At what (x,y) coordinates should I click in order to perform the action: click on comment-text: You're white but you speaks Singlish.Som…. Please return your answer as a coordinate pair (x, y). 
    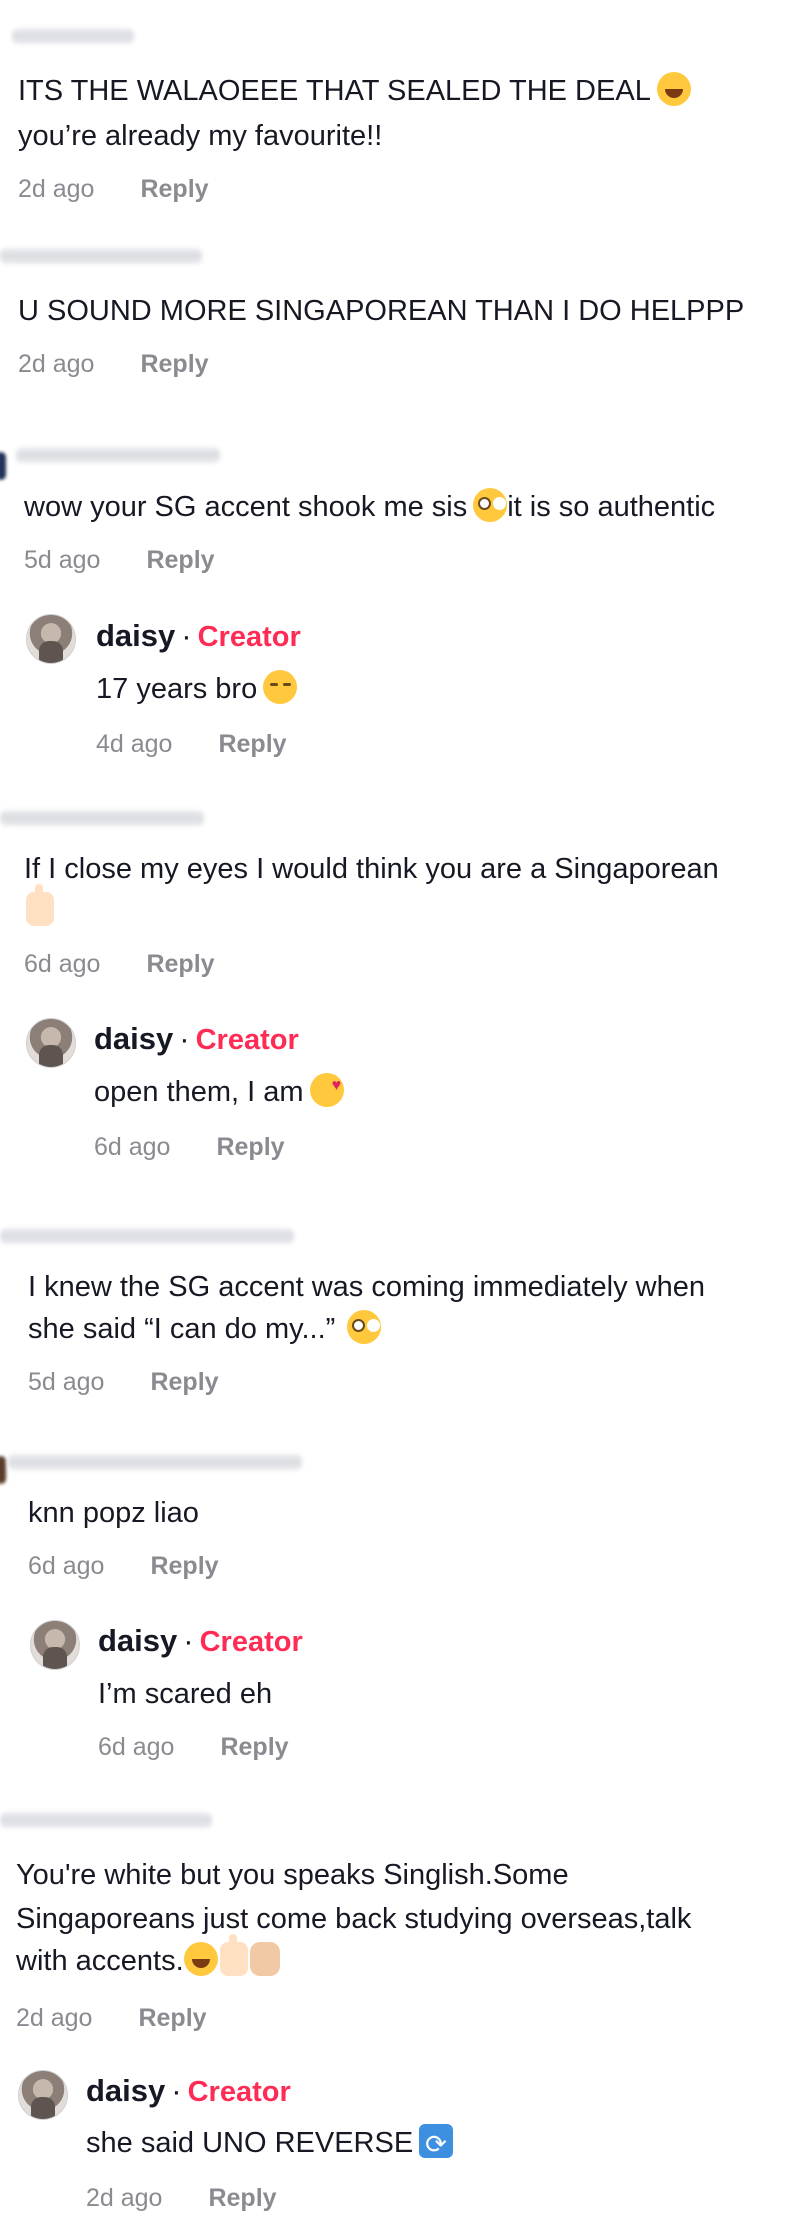
    Looking at the image, I should click on (292, 1875).